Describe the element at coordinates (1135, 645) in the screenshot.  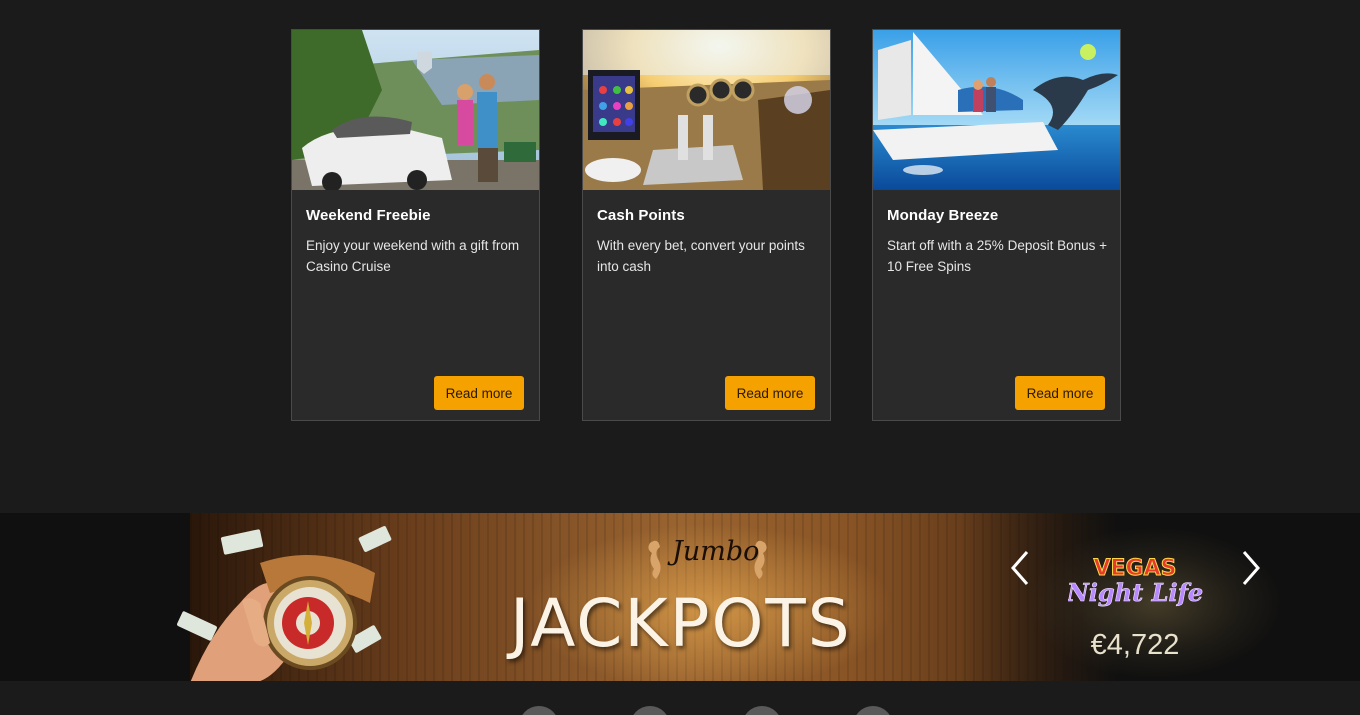
I see `jackpot-amount: €4,722` at that location.